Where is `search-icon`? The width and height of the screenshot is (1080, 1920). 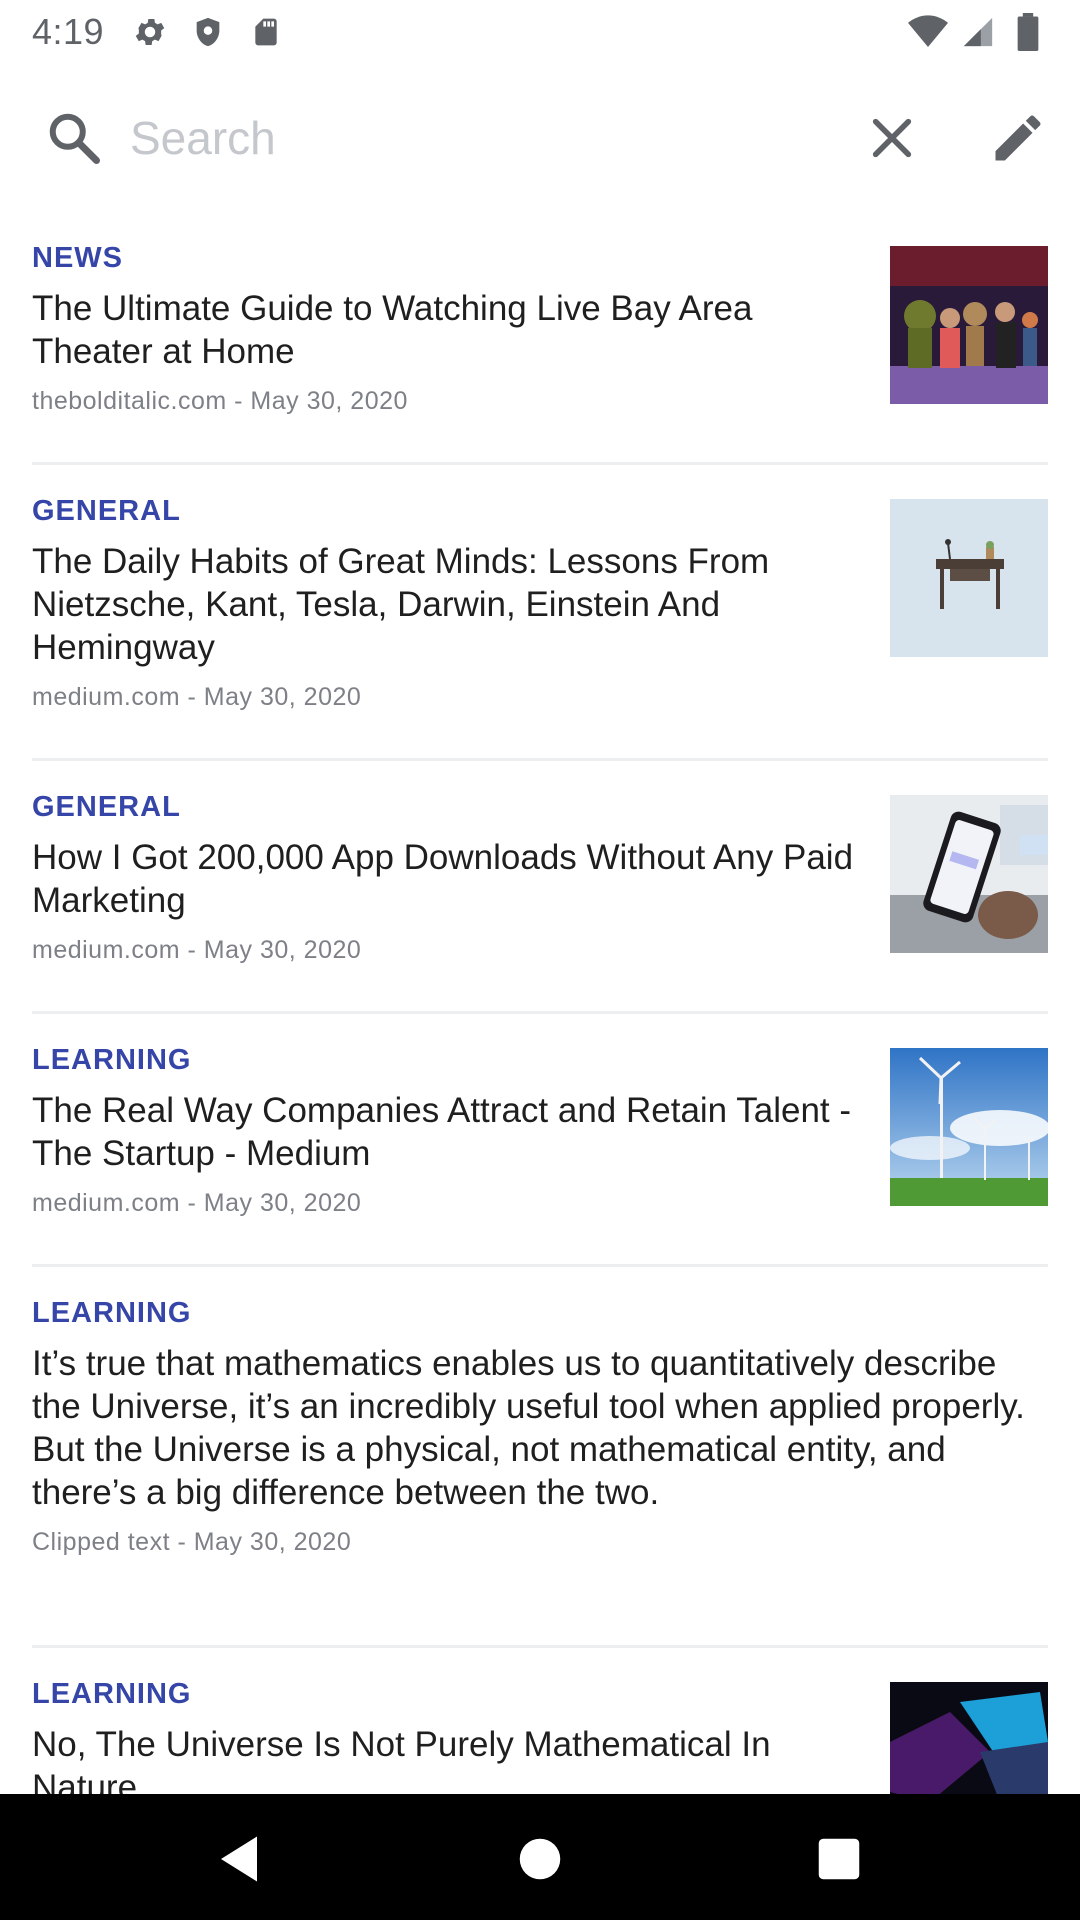
search-icon is located at coordinates (74, 138).